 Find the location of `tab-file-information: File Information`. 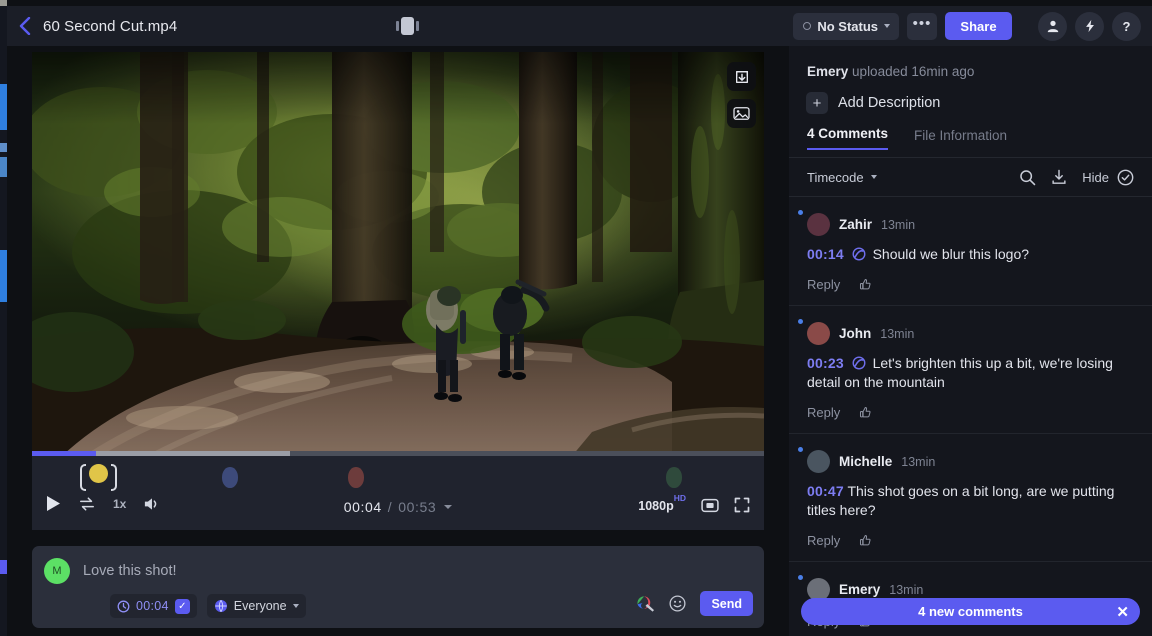

tab-file-information: File Information is located at coordinates (960, 139).